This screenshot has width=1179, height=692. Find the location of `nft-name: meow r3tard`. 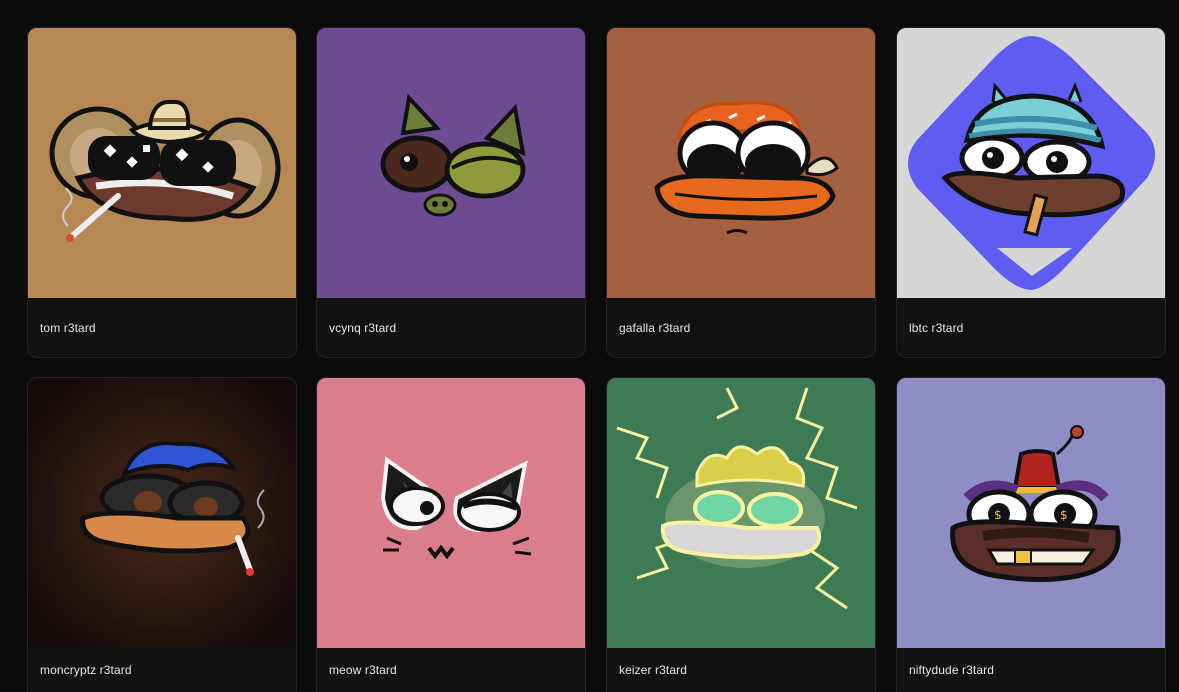

nft-name: meow r3tard is located at coordinates (363, 670).